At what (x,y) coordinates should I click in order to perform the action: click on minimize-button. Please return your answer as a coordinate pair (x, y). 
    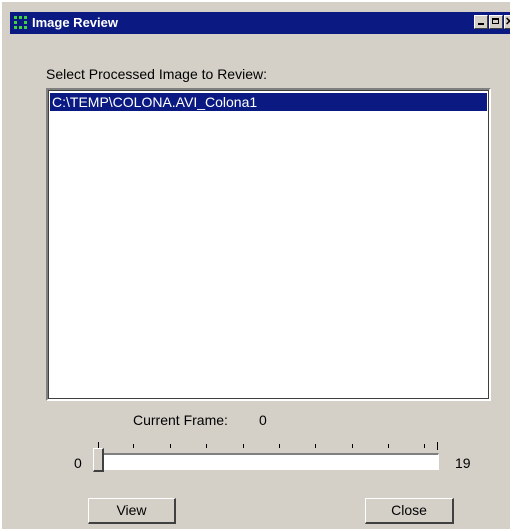
    Looking at the image, I should click on (481, 22).